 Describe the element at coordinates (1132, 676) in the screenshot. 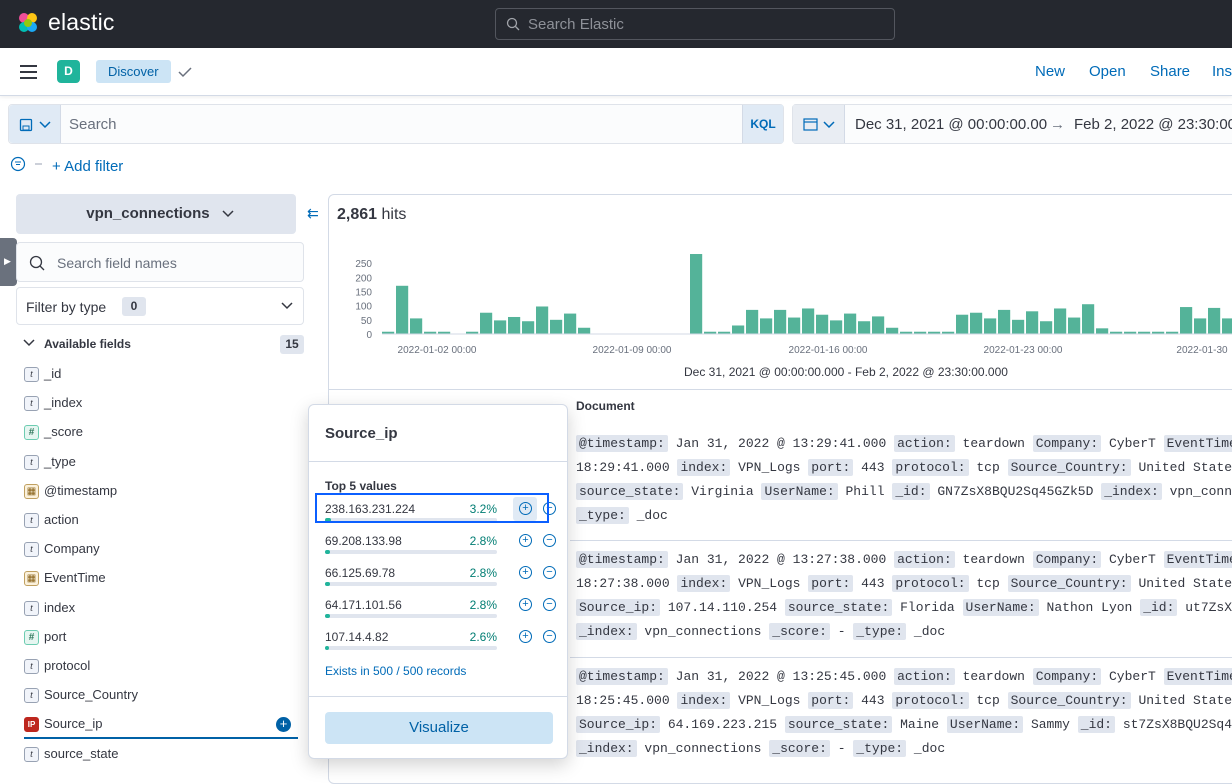

I see `doc-field-value: CyberT` at that location.